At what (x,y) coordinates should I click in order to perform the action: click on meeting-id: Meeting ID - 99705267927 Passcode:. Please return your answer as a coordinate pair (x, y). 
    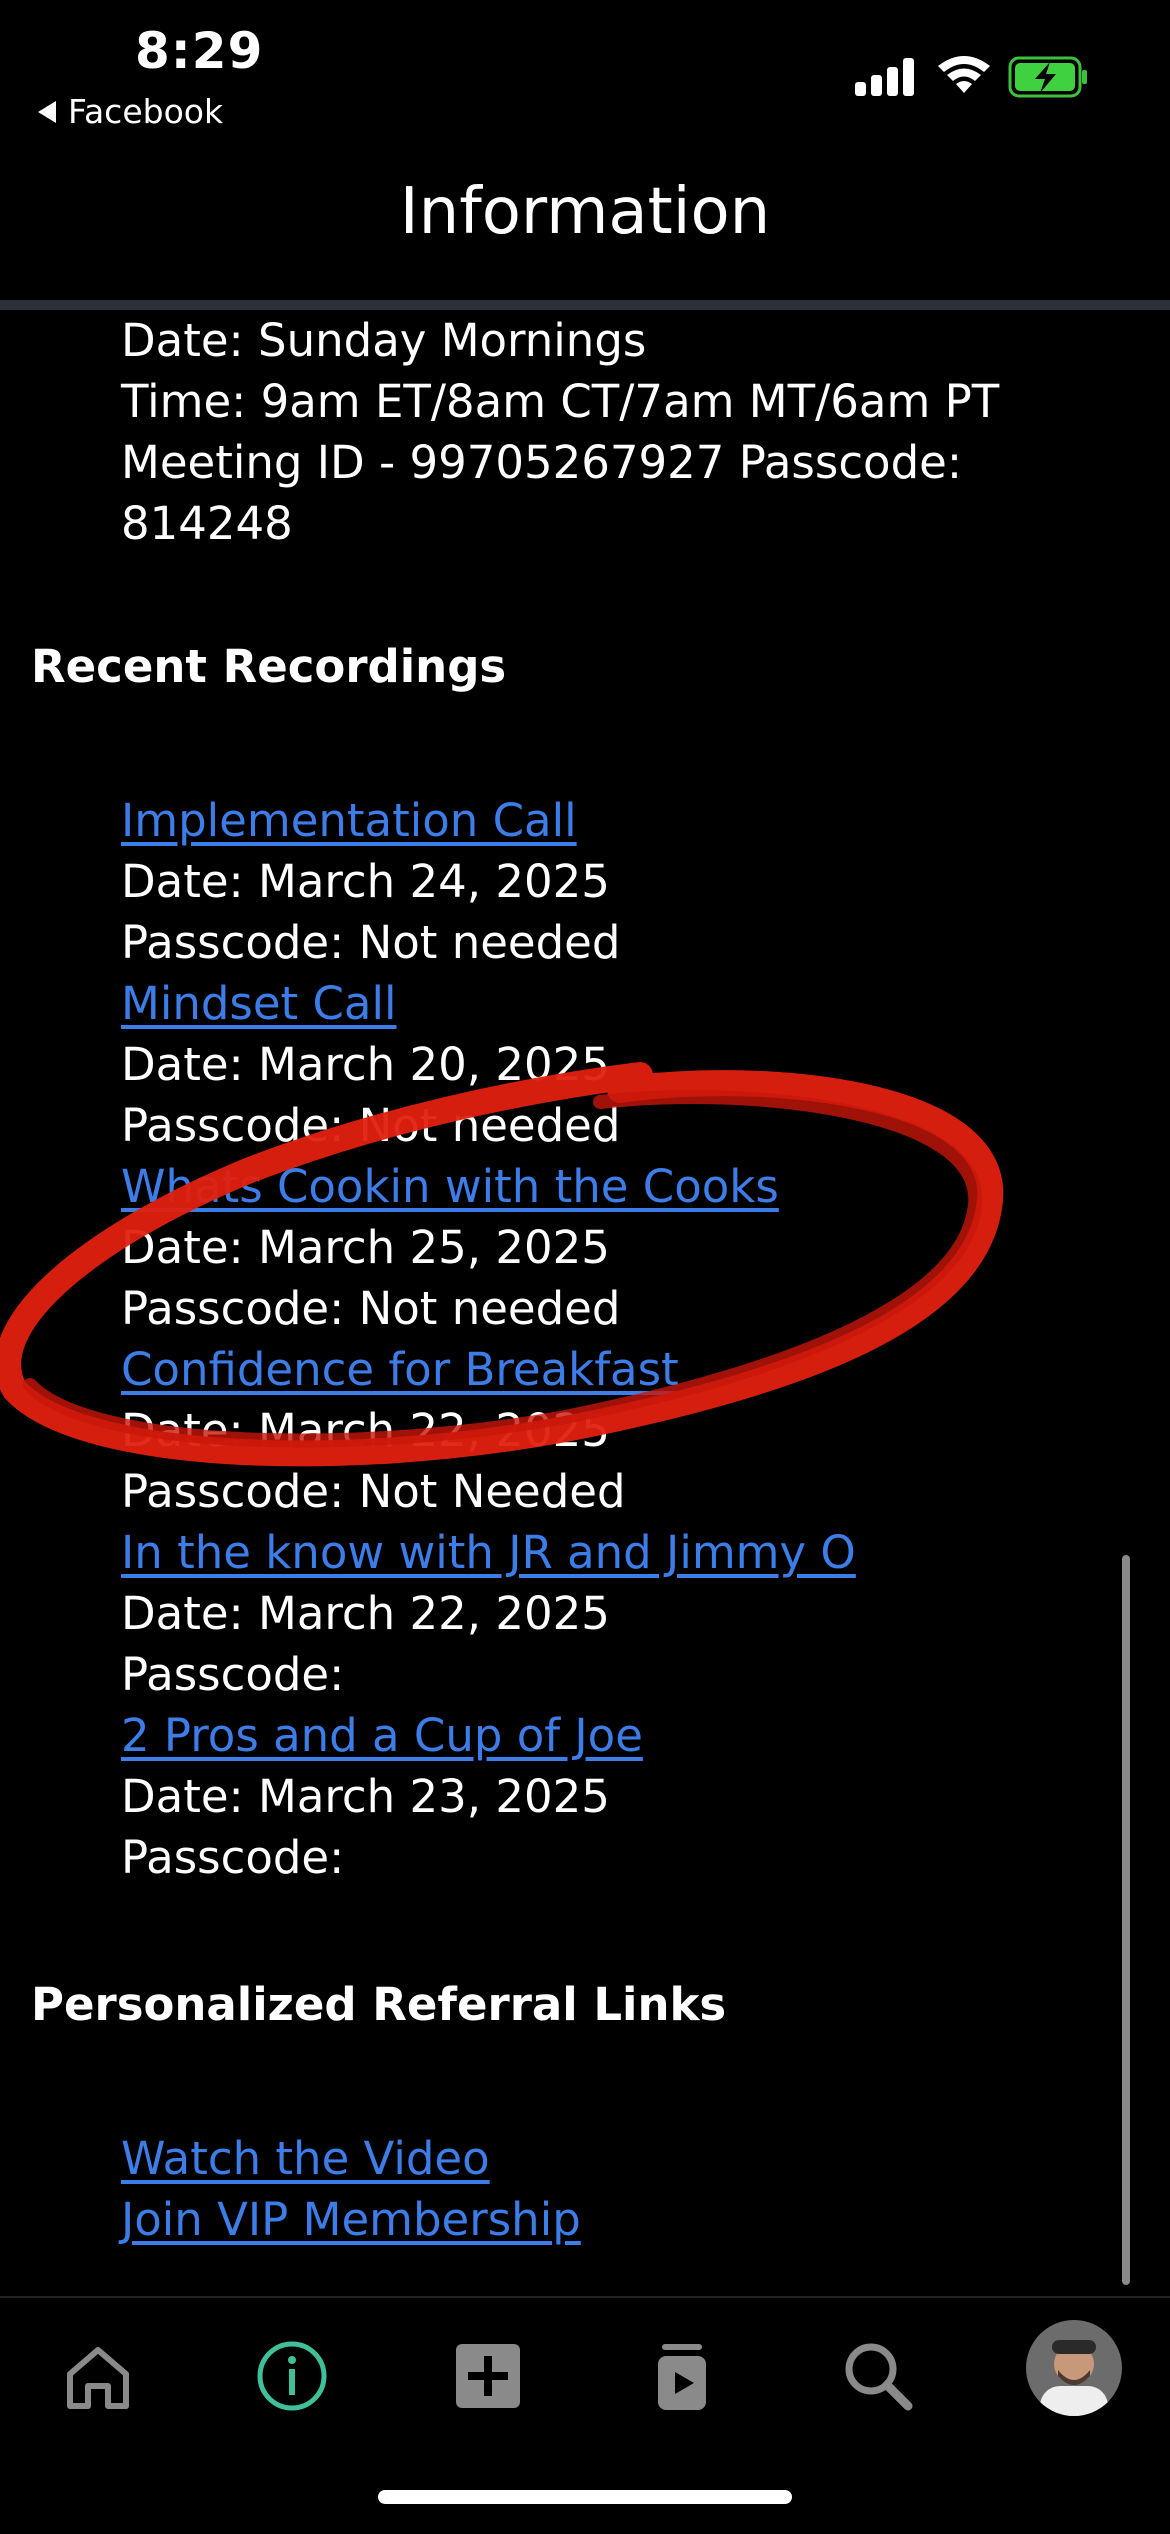
    Looking at the image, I should click on (542, 462).